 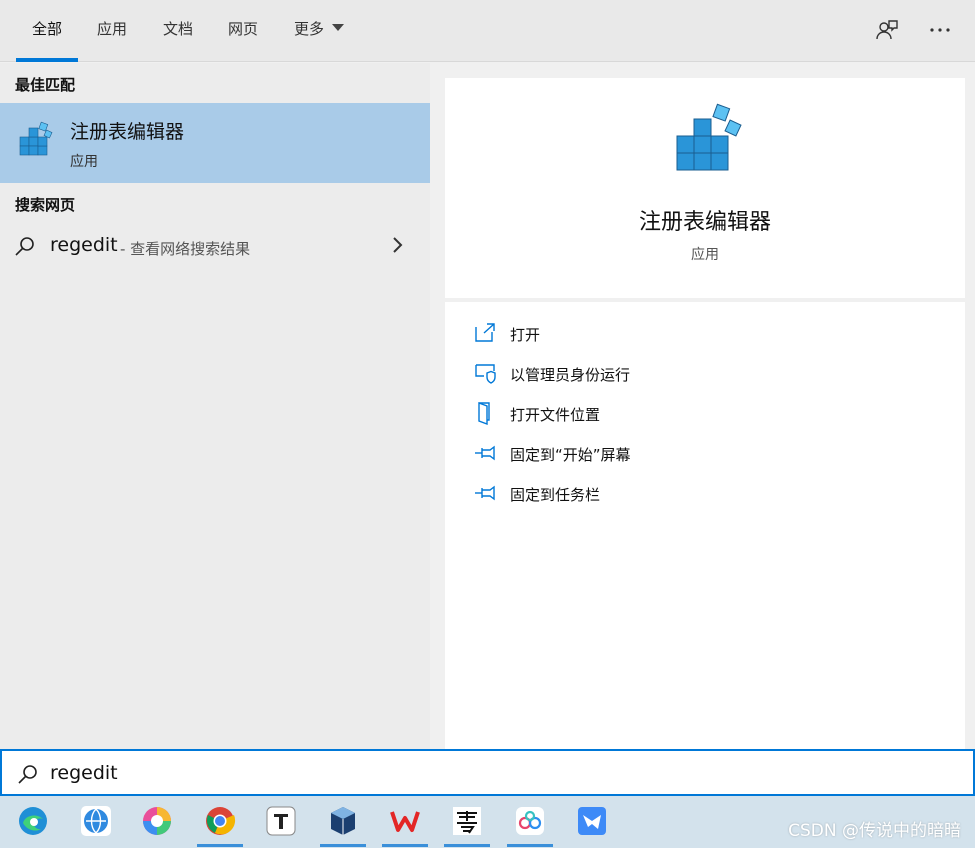 What do you see at coordinates (874, 831) in the screenshot?
I see `watermark-text: CSDN @传说中的暗暗` at bounding box center [874, 831].